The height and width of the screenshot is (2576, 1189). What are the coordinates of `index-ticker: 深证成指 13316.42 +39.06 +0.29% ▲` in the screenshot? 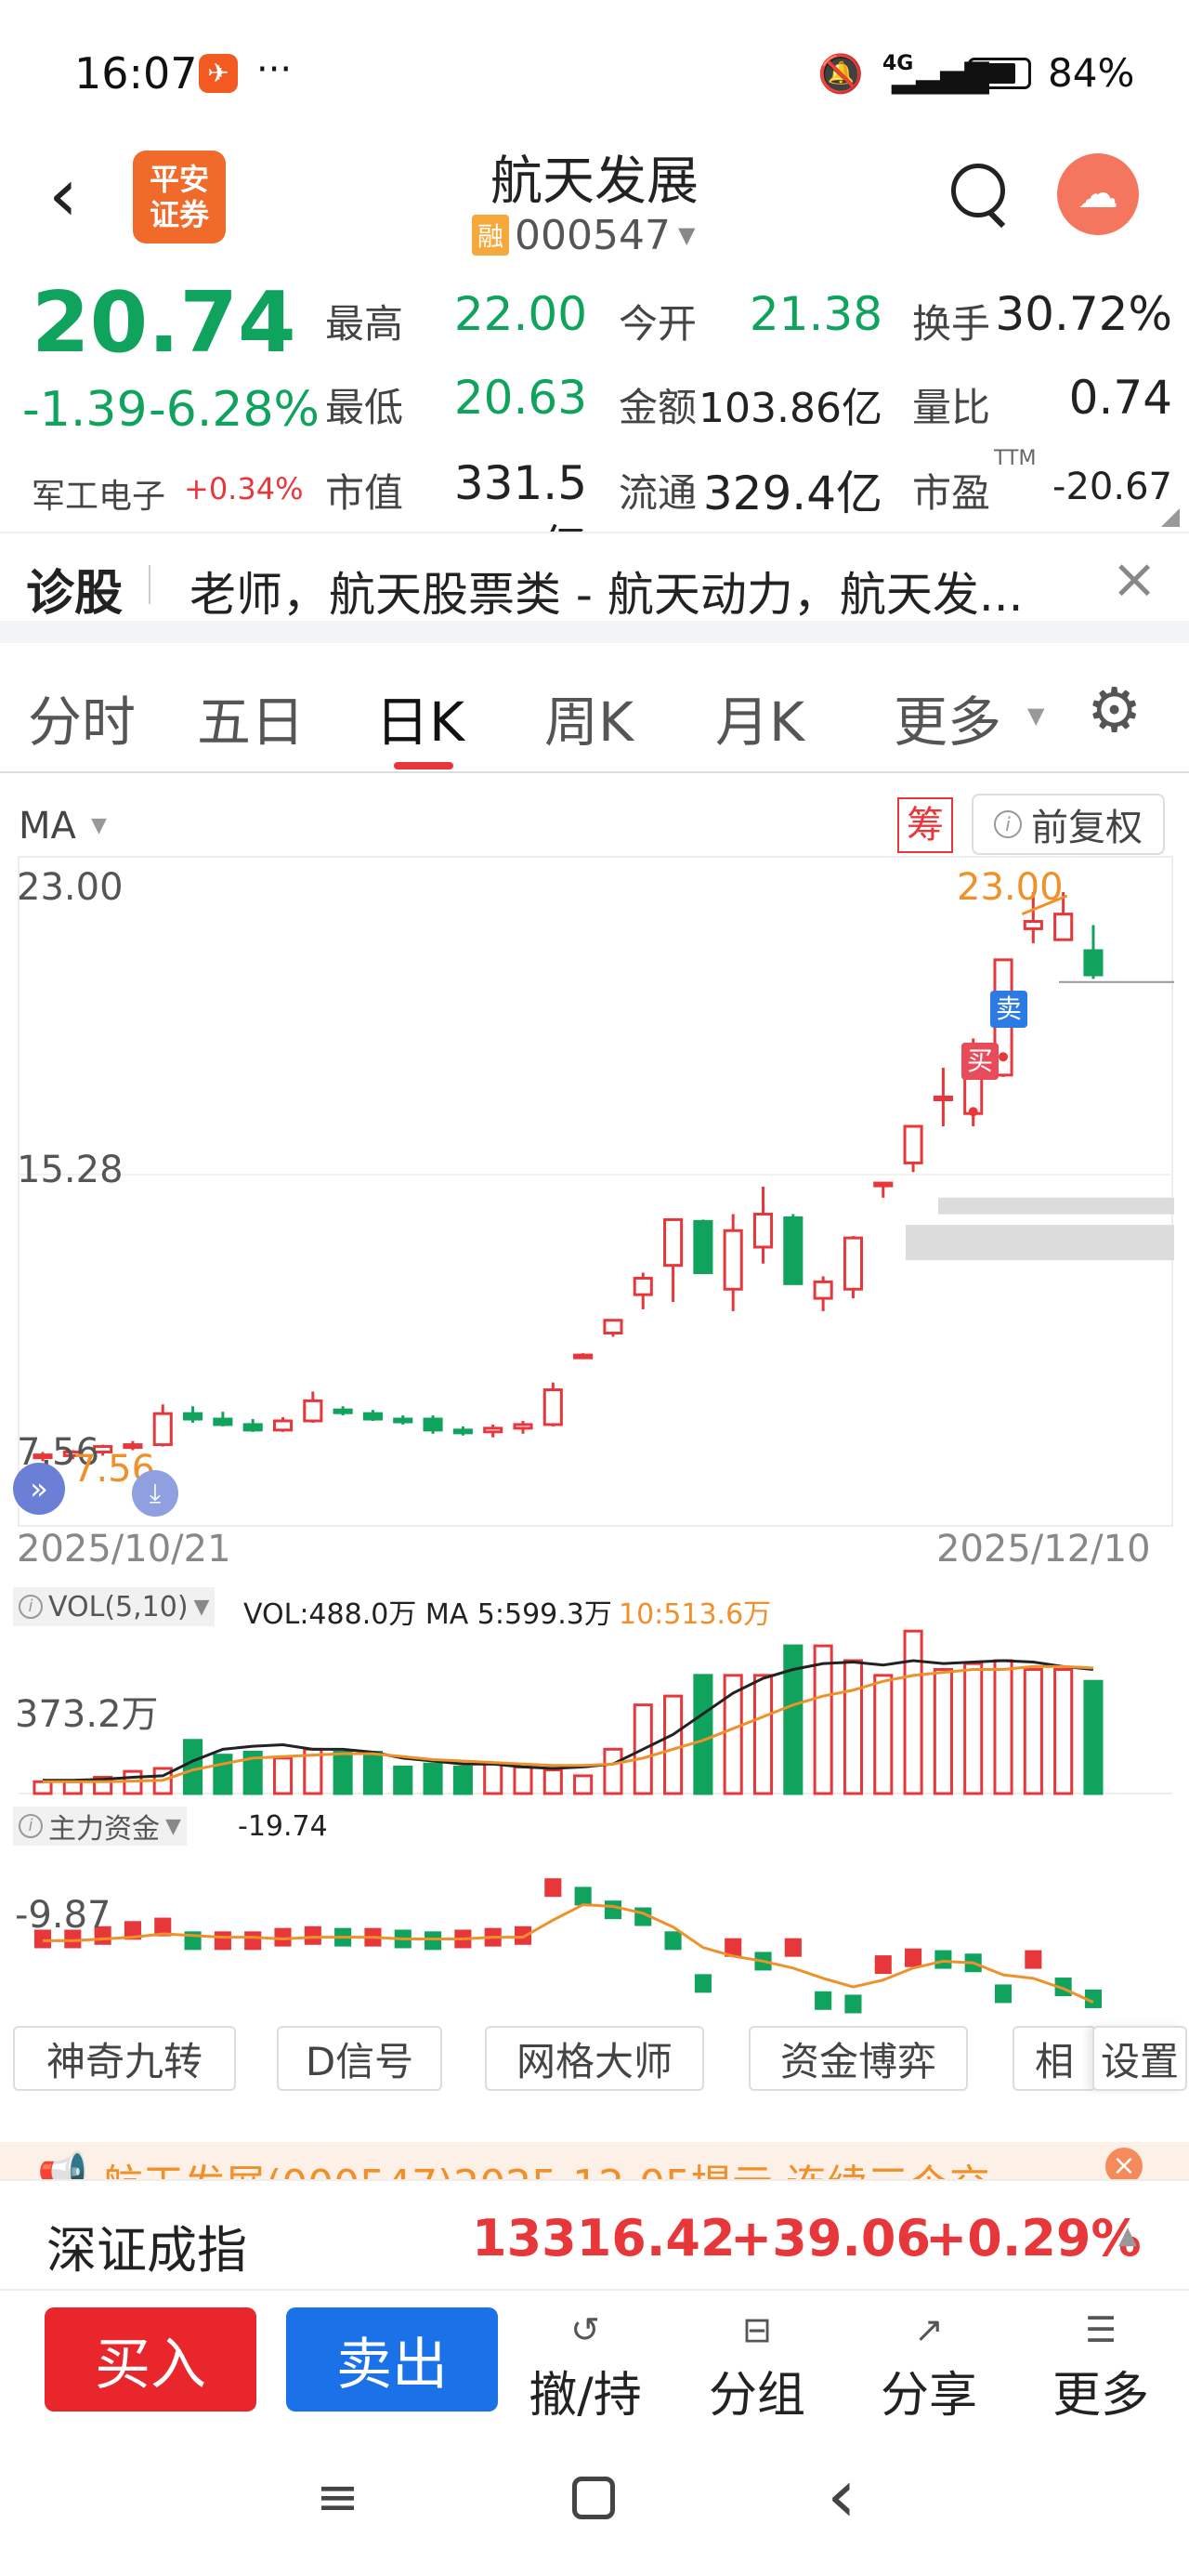 It's located at (594, 2235).